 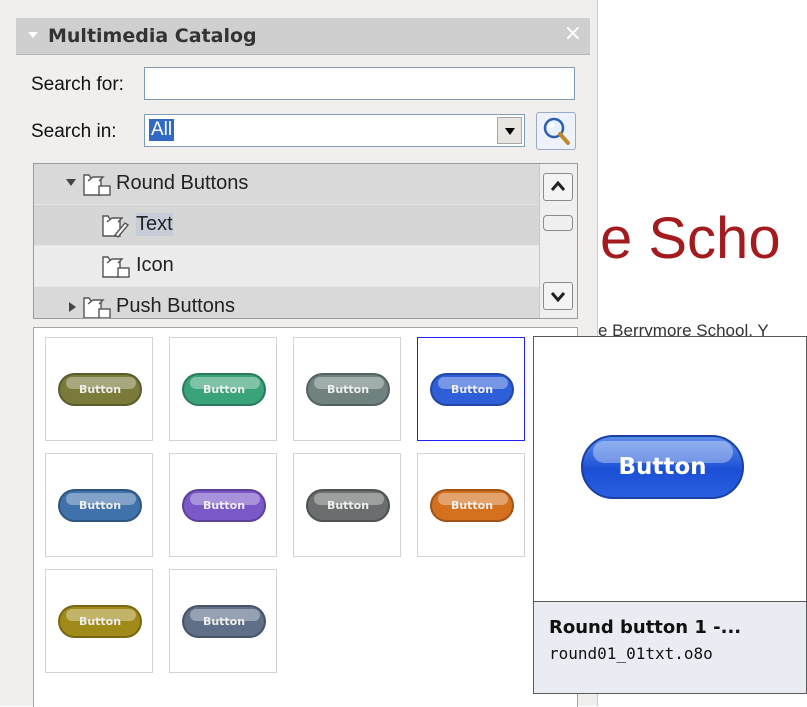 I want to click on expand-triangle-icon, so click(x=71, y=183).